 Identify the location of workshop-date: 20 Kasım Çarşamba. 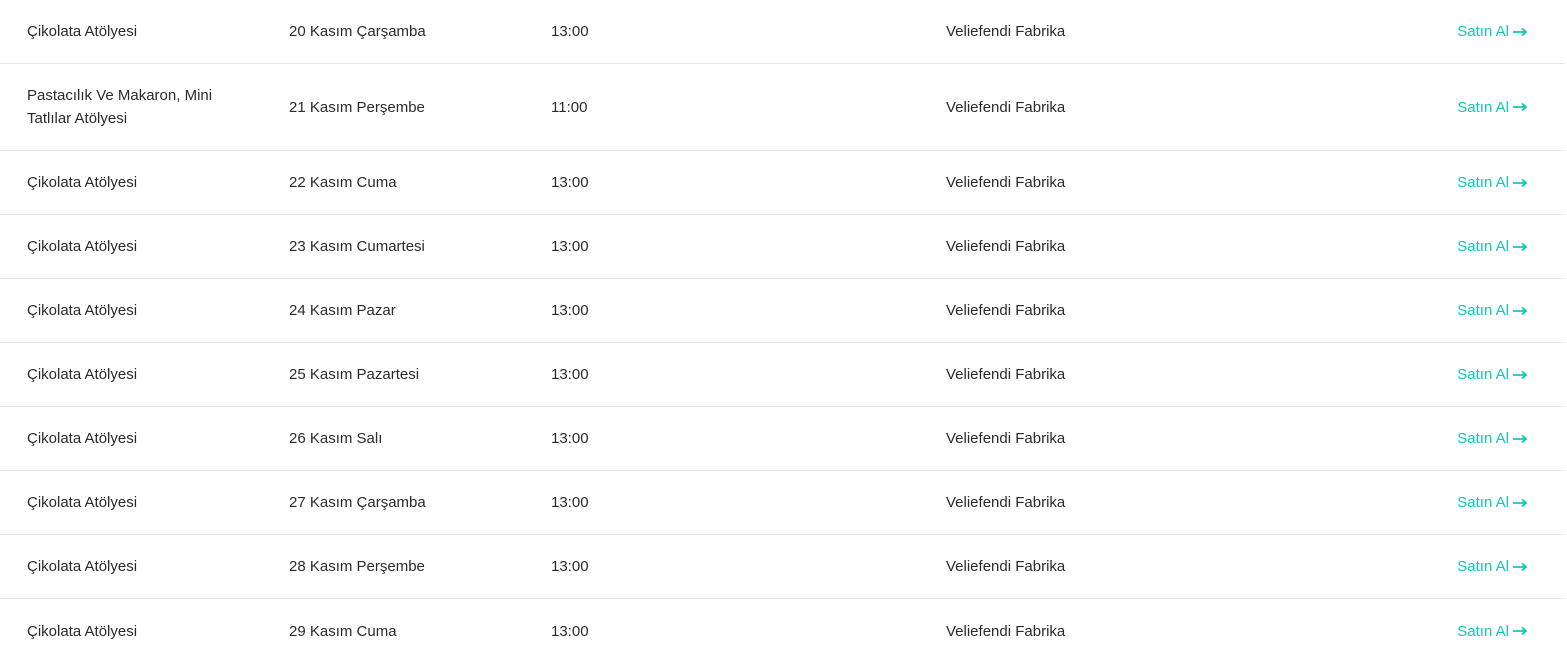
(357, 31).